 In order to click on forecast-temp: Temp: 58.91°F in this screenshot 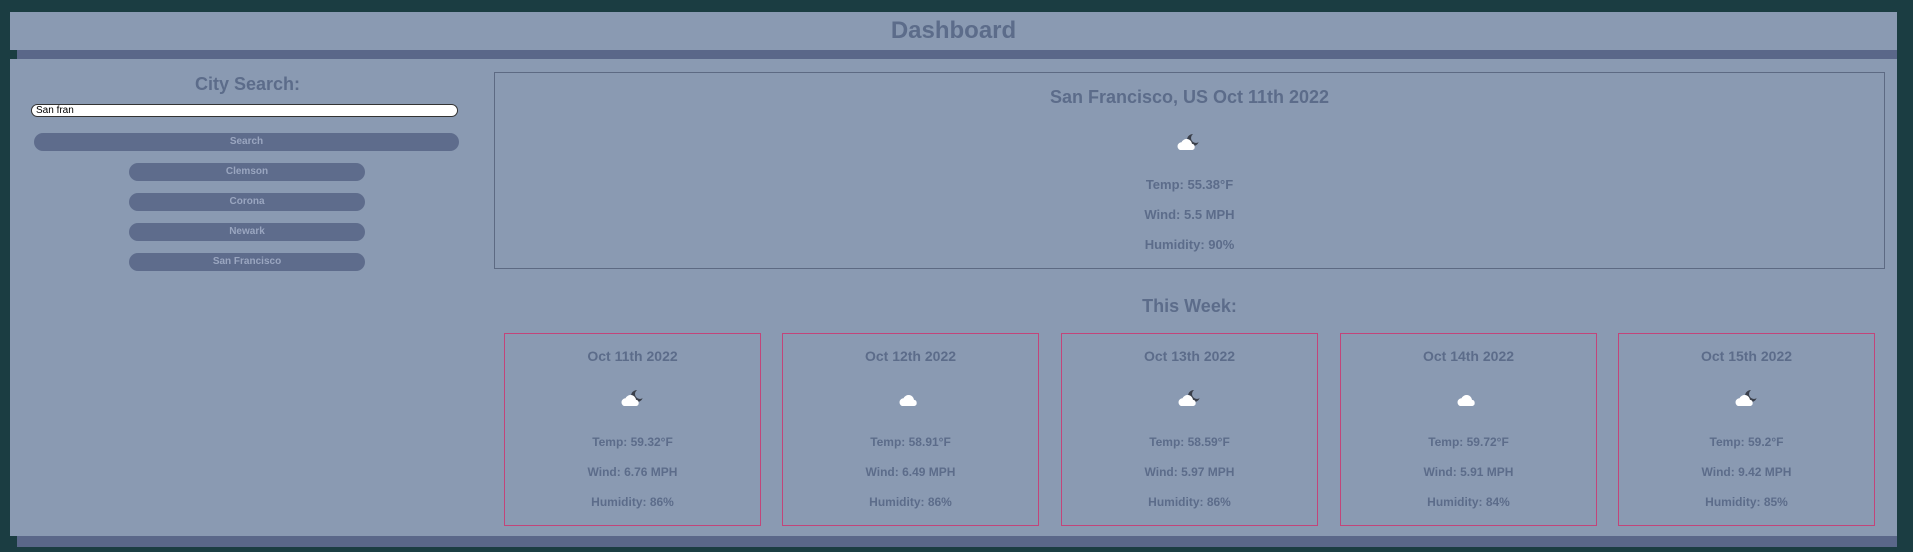, I will do `click(910, 442)`.